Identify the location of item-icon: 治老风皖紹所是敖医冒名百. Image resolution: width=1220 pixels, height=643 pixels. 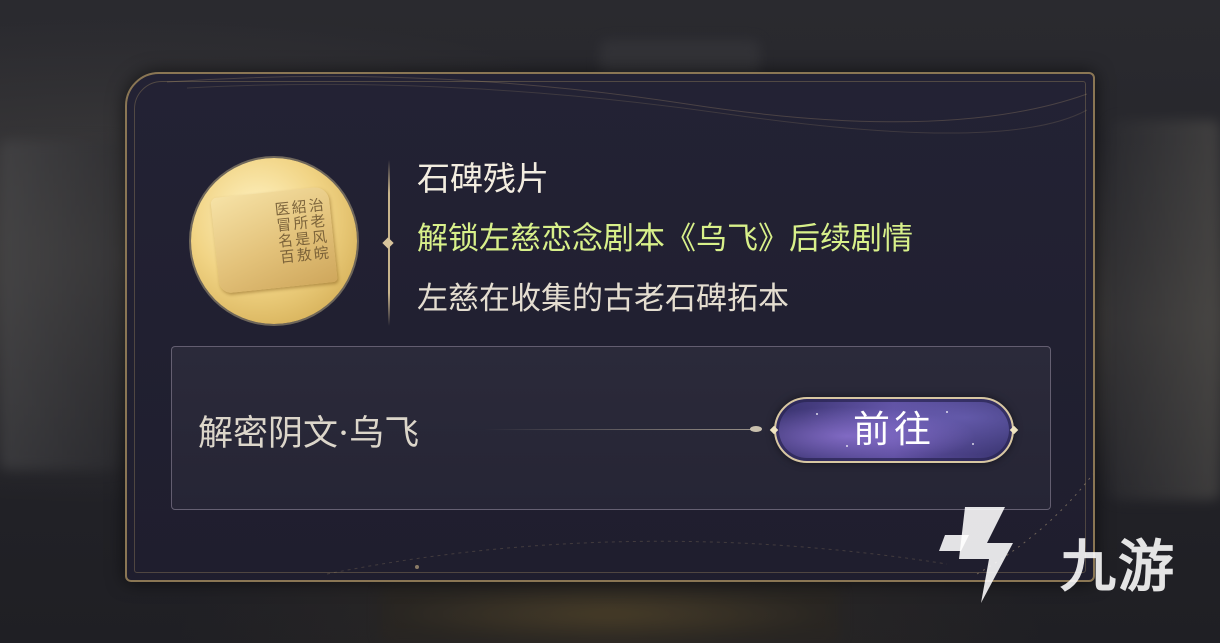
(274, 241).